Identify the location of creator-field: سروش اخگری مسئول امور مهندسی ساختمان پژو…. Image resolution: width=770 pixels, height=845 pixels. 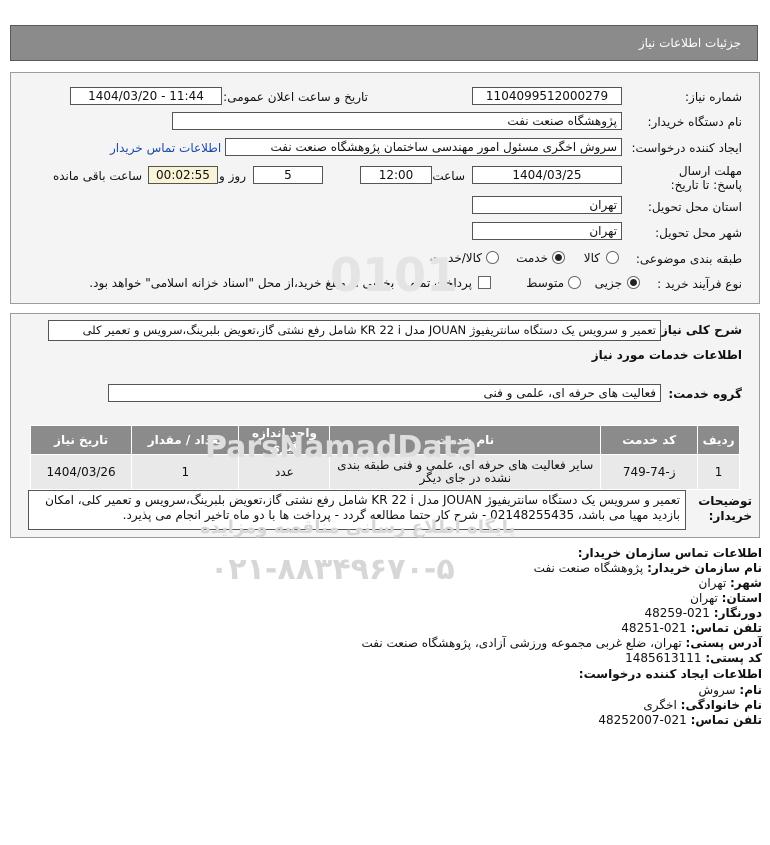
(423, 147).